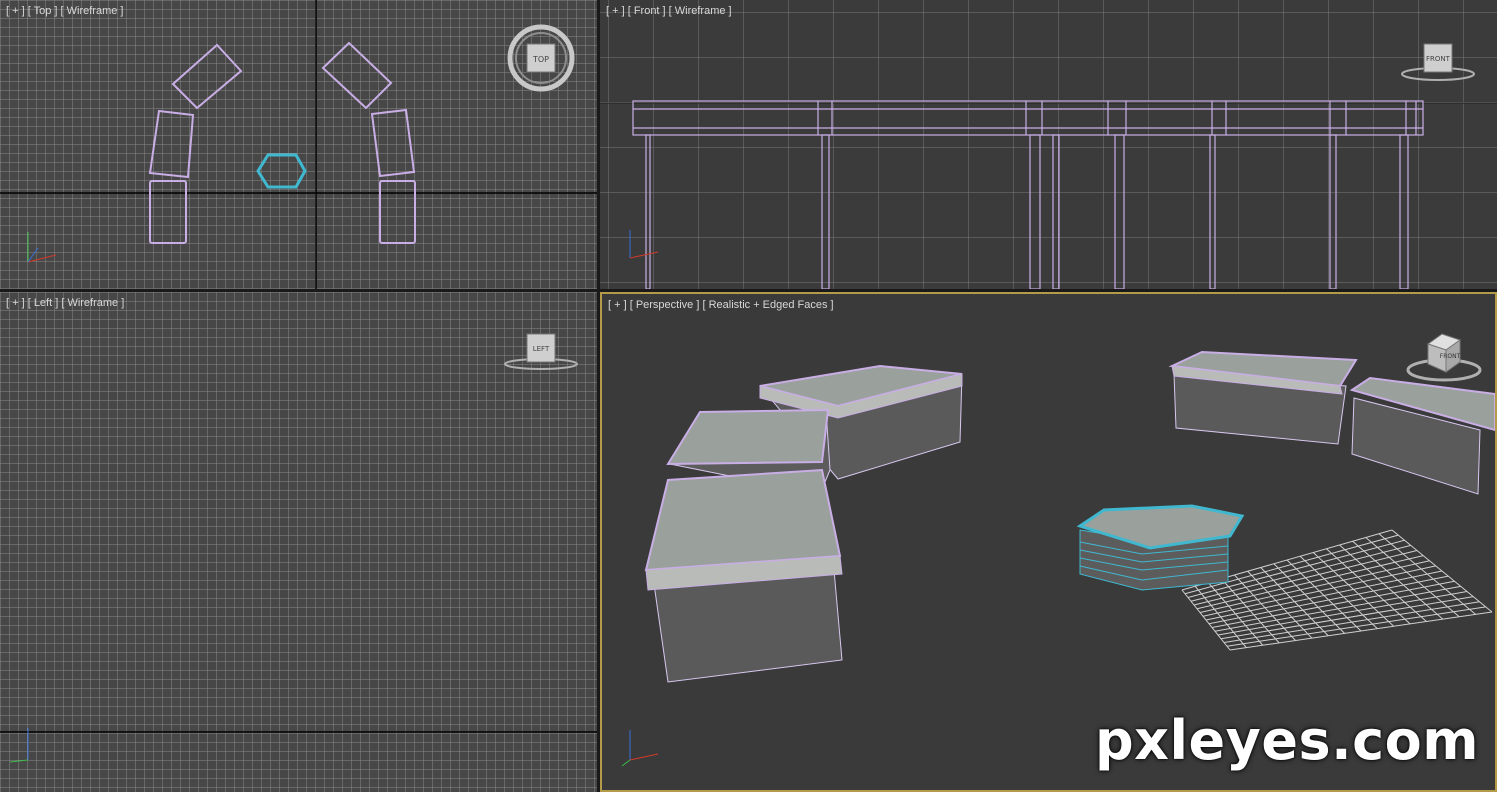 The height and width of the screenshot is (792, 1497). What do you see at coordinates (1422, 435) in the screenshot?
I see `bench-right-front` at bounding box center [1422, 435].